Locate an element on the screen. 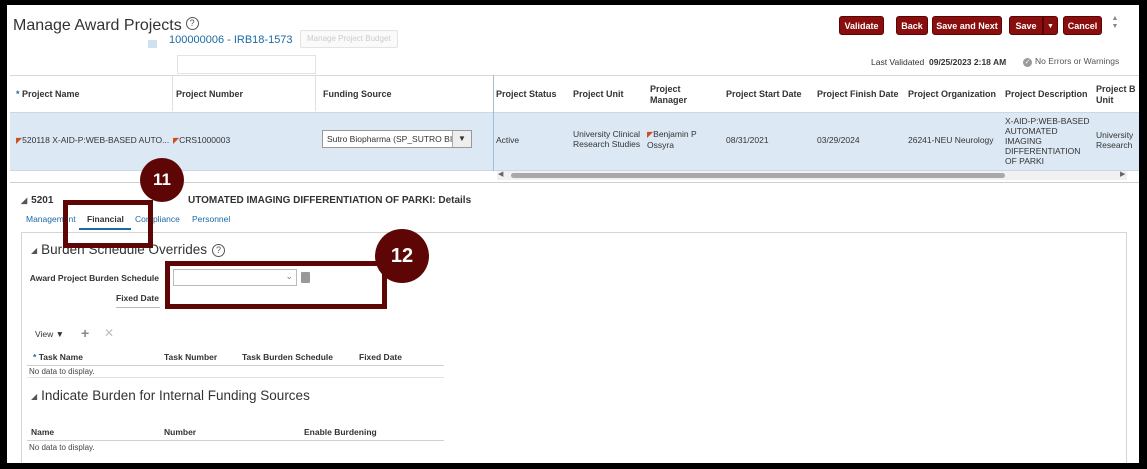  col-project-status: Project Status is located at coordinates (526, 94).